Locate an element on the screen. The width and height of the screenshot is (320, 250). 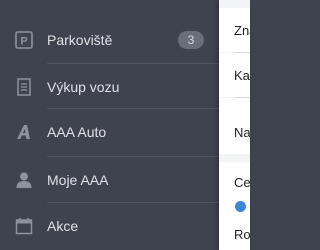
radio-selected-icon is located at coordinates (240, 206).